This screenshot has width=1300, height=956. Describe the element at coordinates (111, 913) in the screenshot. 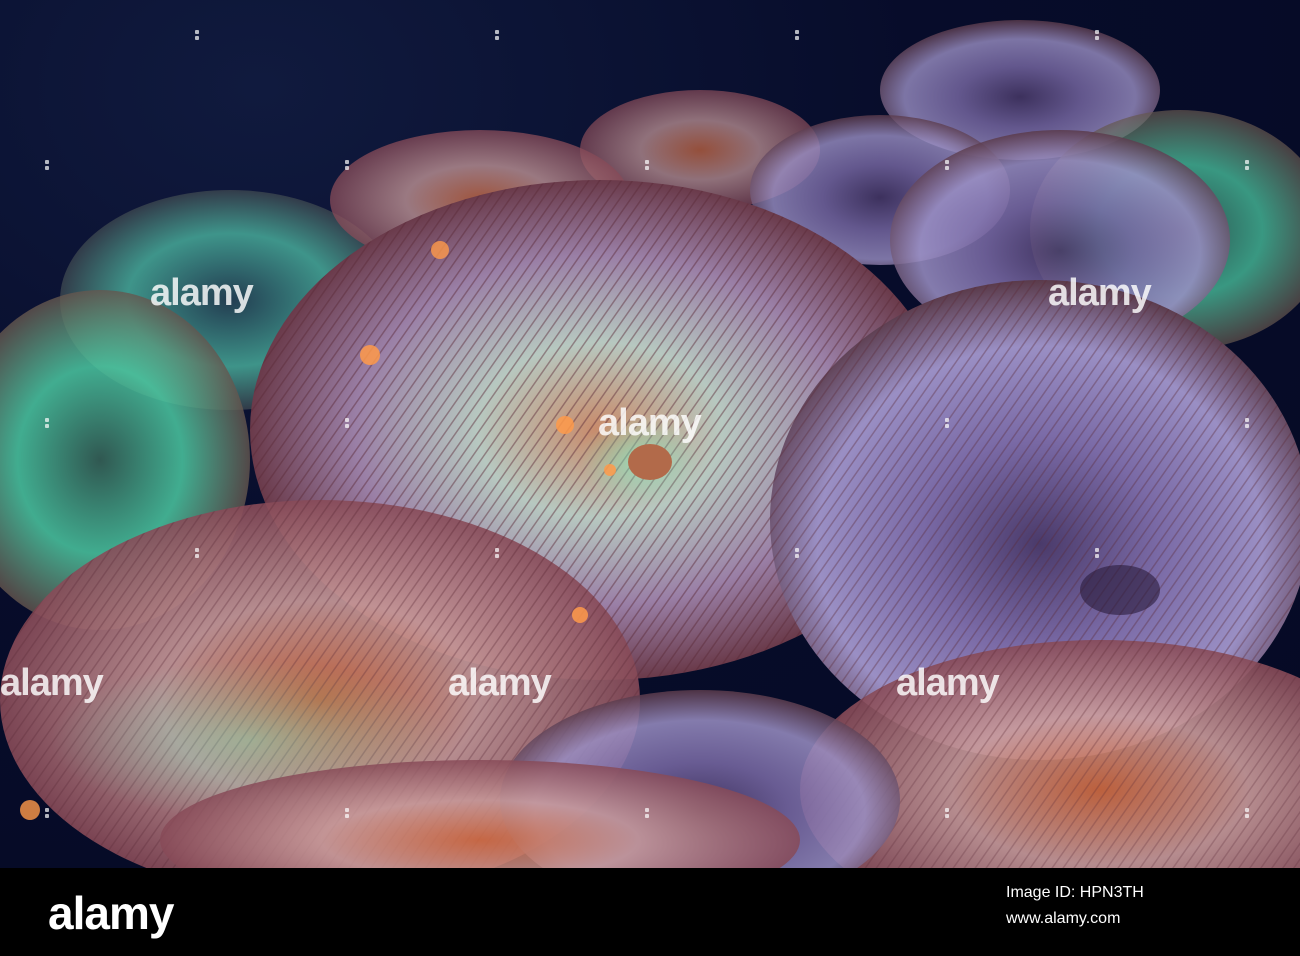

I see `alamy-logo: alamy` at that location.